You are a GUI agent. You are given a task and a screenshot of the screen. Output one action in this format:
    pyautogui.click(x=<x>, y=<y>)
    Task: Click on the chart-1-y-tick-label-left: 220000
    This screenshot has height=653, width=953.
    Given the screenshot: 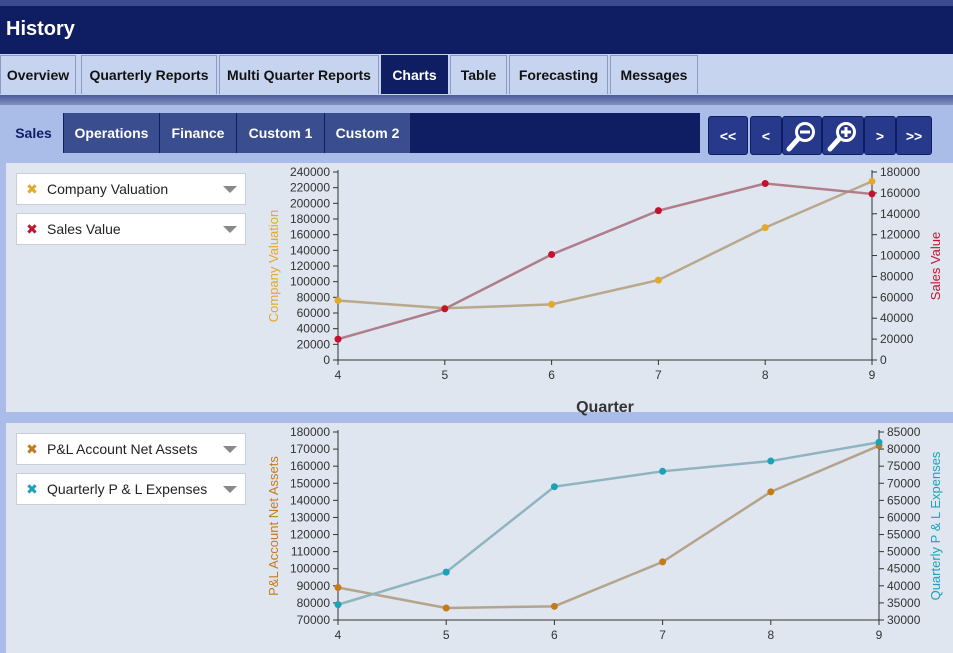 What is the action you would take?
    pyautogui.click(x=310, y=188)
    